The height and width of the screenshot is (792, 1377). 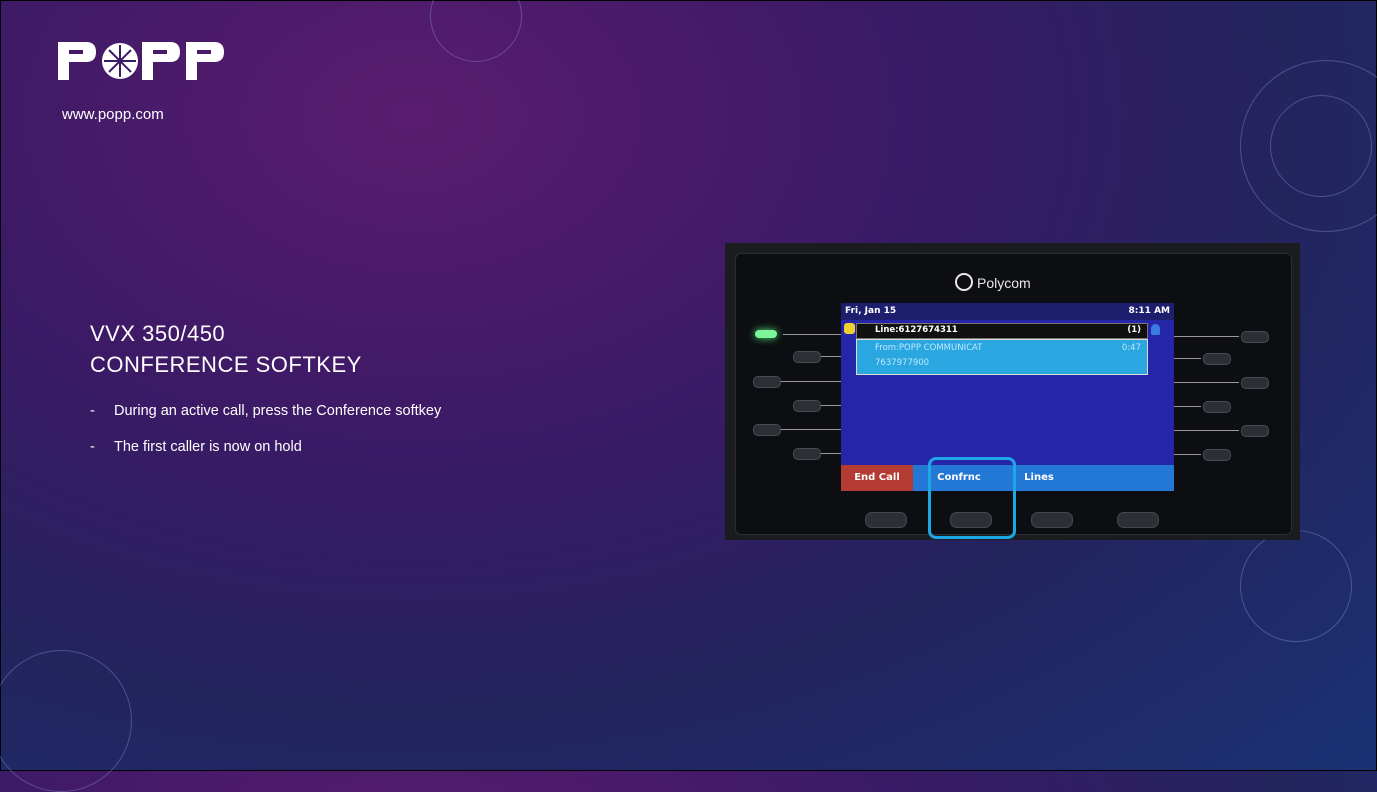 I want to click on title-line-subject: CONFERENCE SOFTKEY, so click(x=226, y=364).